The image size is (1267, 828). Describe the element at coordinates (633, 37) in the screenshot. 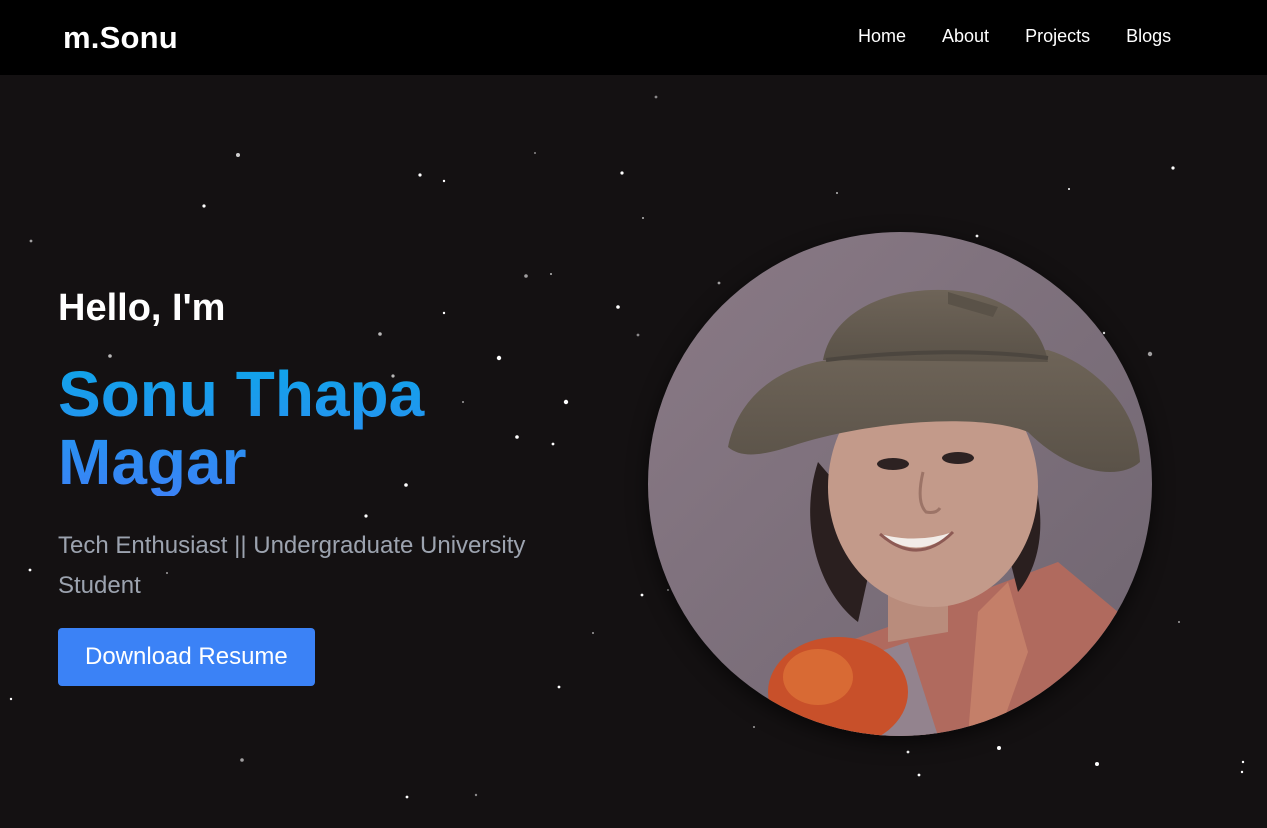

I see `navbar: m.Sonu Home About Projects Blogs` at that location.